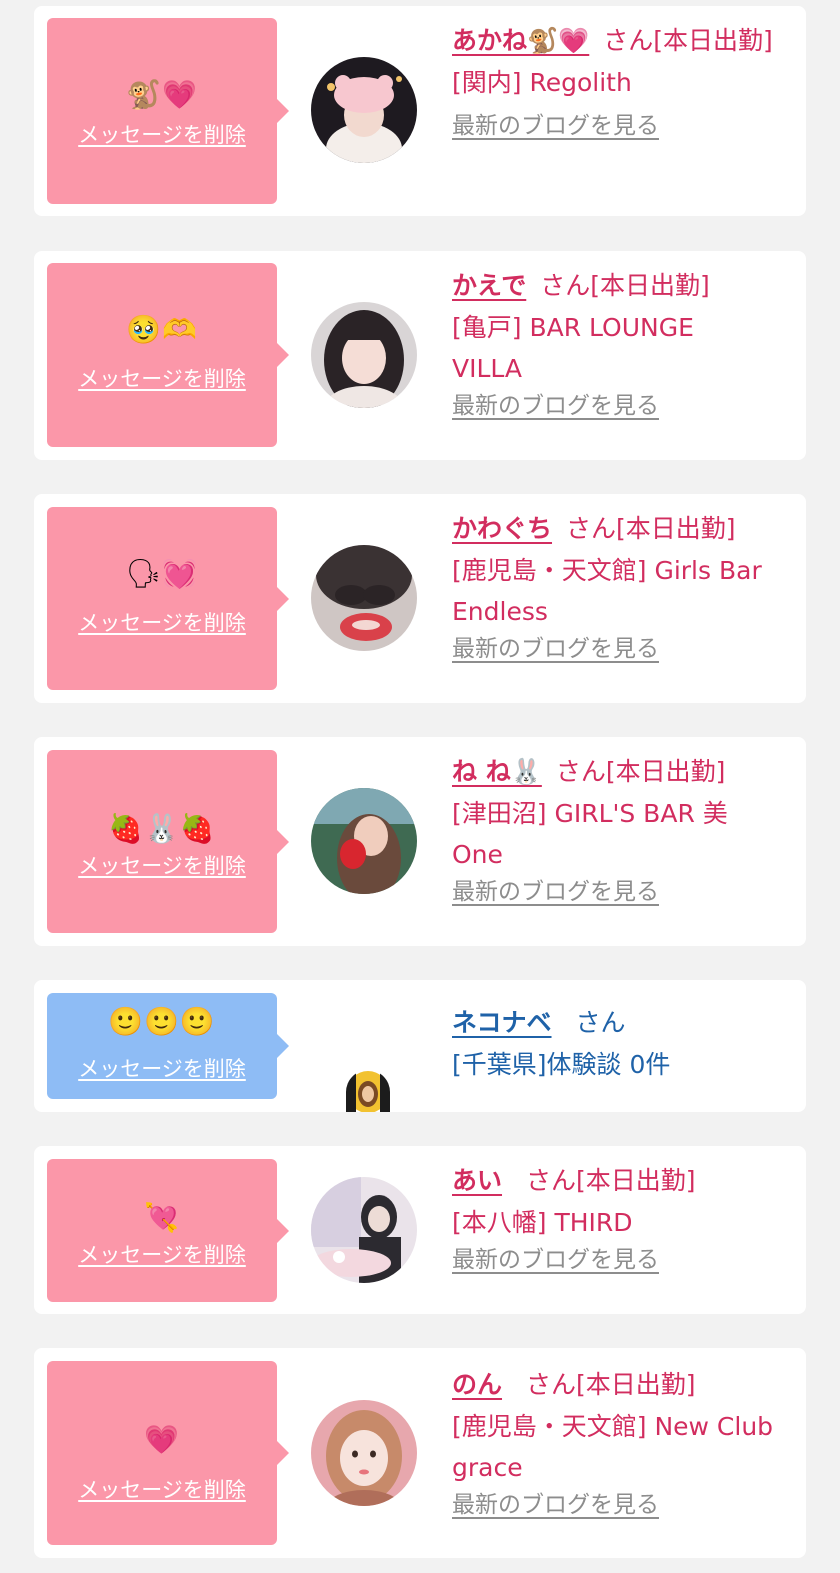  I want to click on entry-info: あい さん[本日出勤] [本八幡] THIRD 最新のブログを見る, so click(624, 1217).